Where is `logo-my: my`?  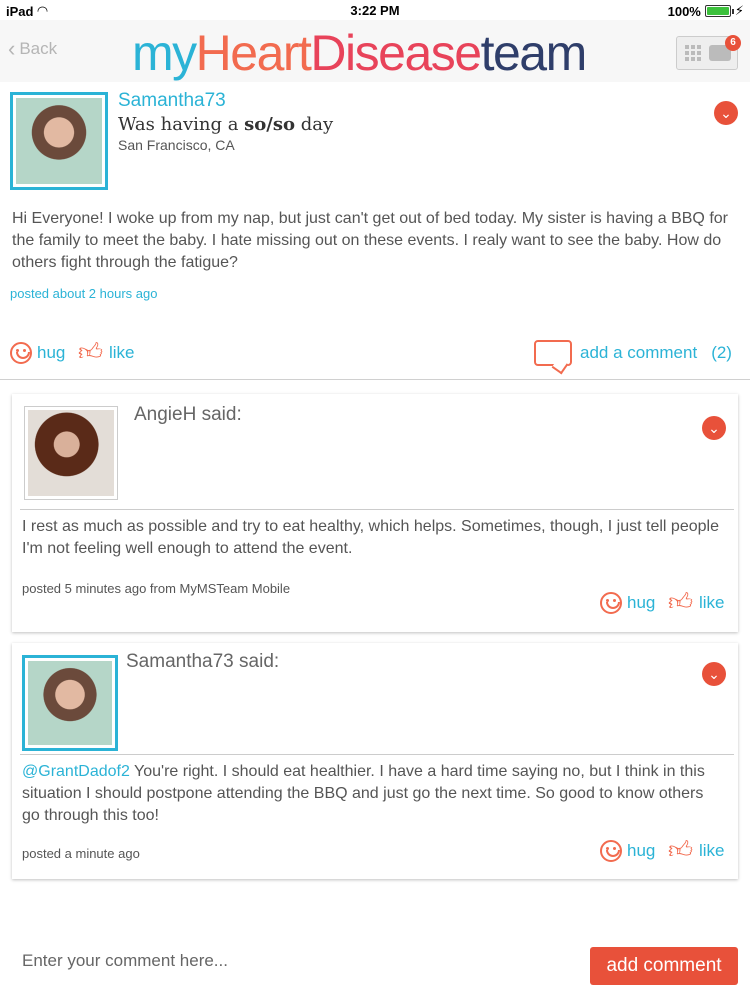
logo-my: my is located at coordinates (164, 53).